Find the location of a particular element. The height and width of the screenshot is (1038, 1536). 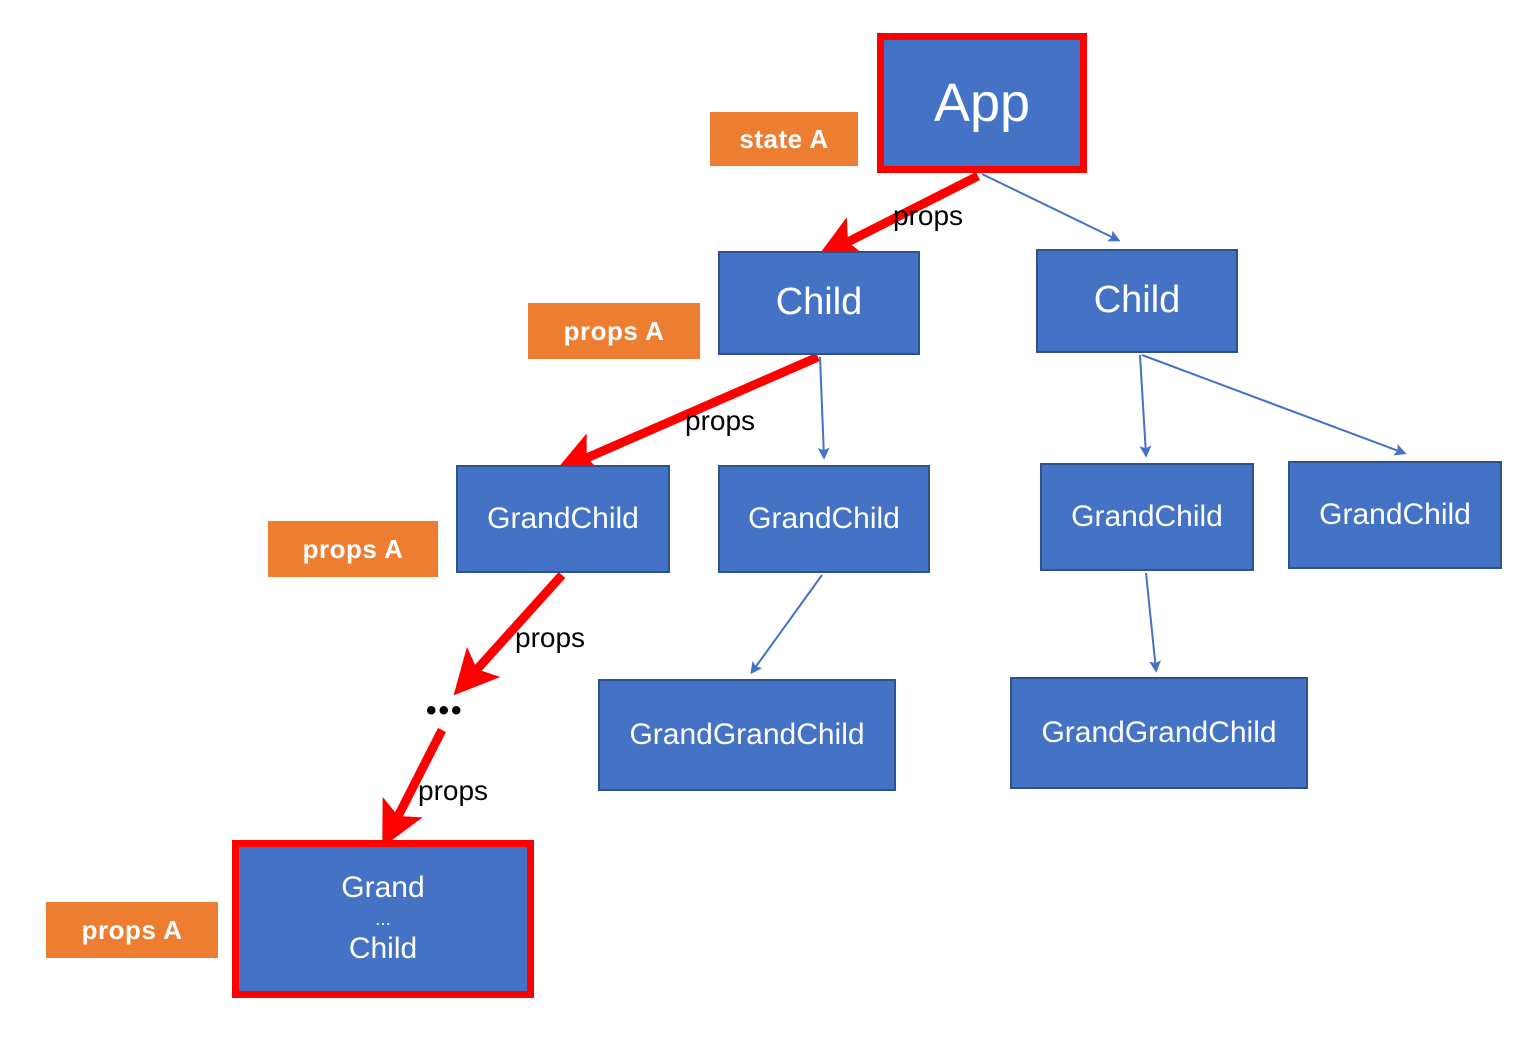

badge-props-a2: props A is located at coordinates (353, 549).